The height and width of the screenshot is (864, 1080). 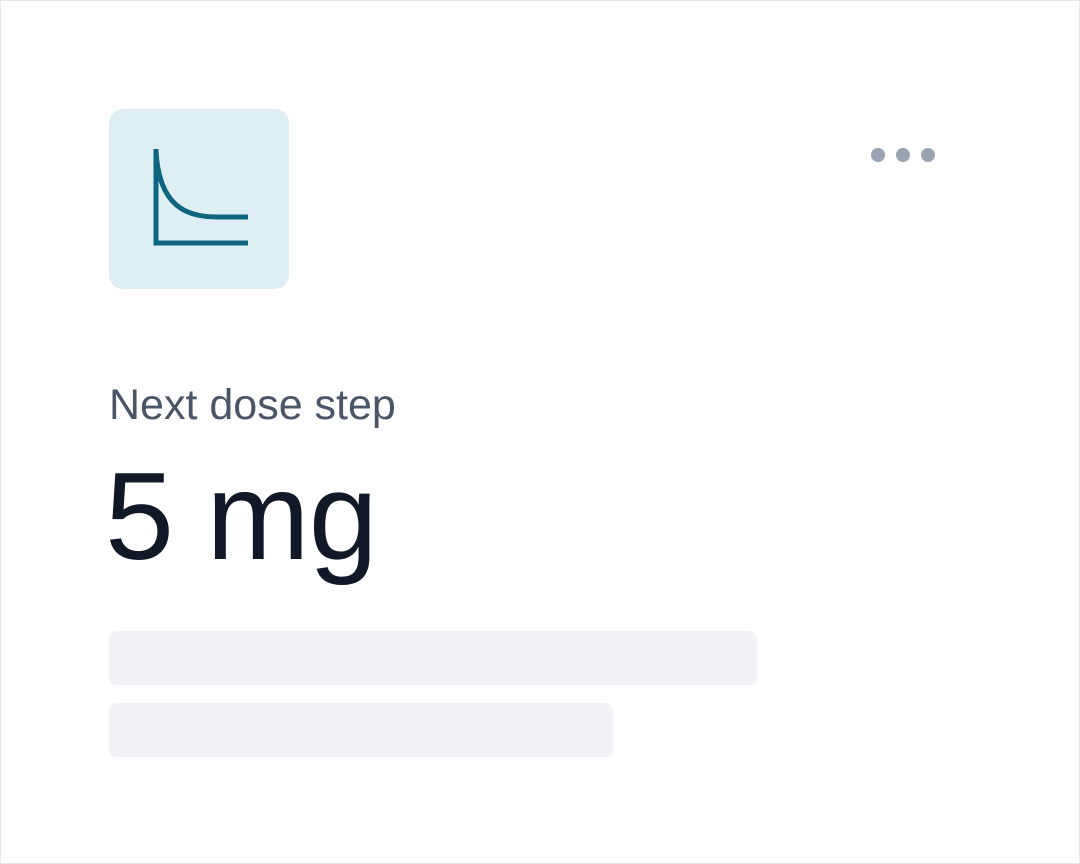 I want to click on more-options-button, so click(x=903, y=156).